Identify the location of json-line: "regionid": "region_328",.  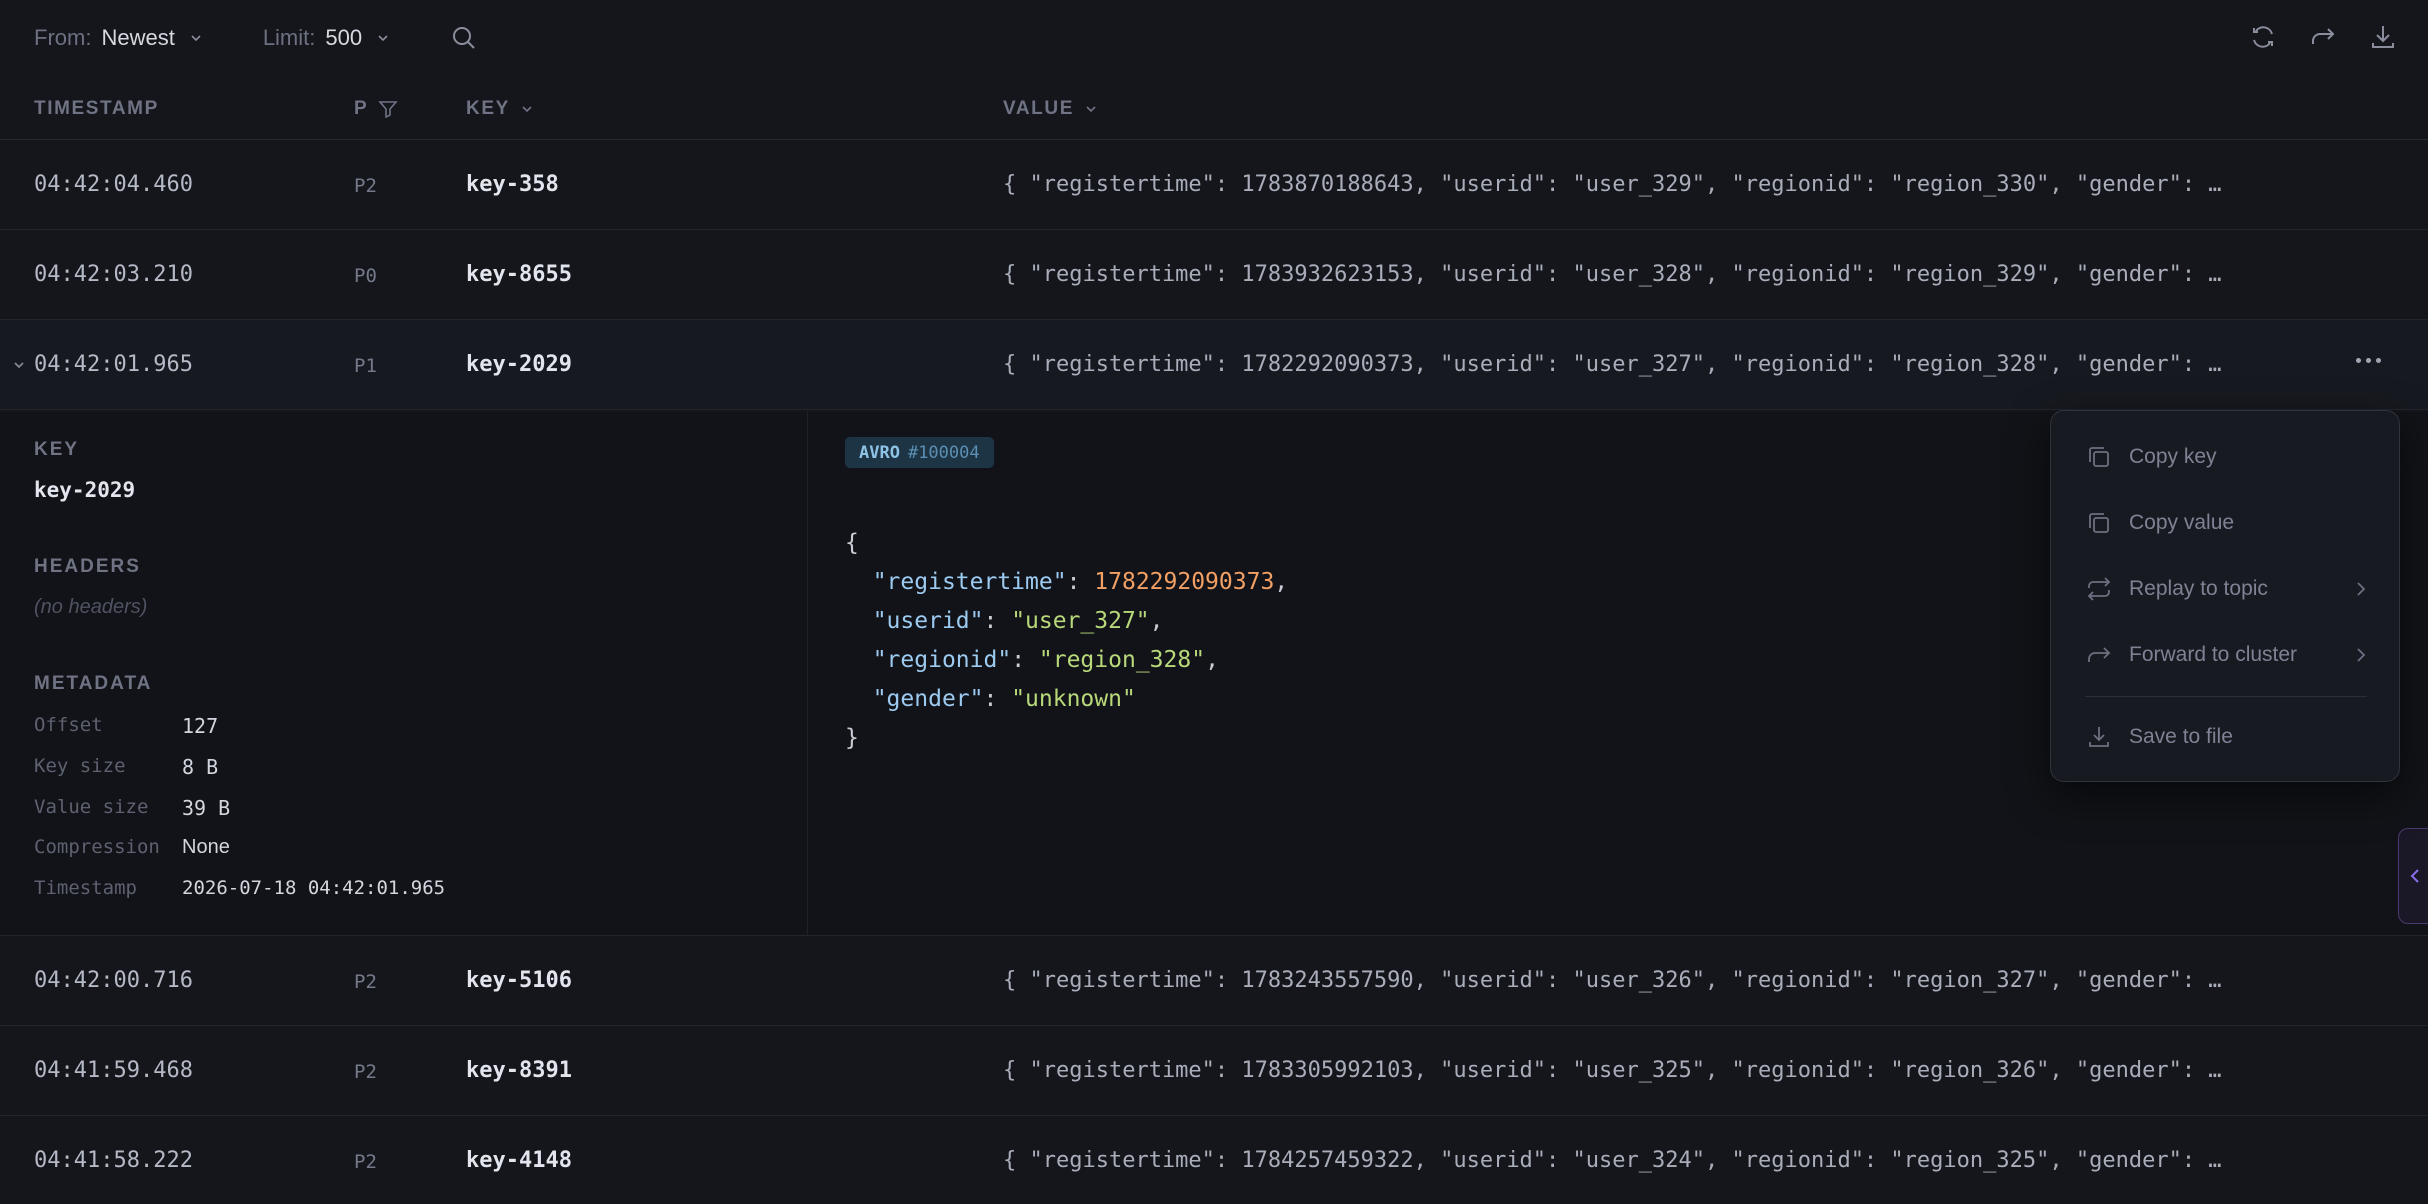
(1045, 660).